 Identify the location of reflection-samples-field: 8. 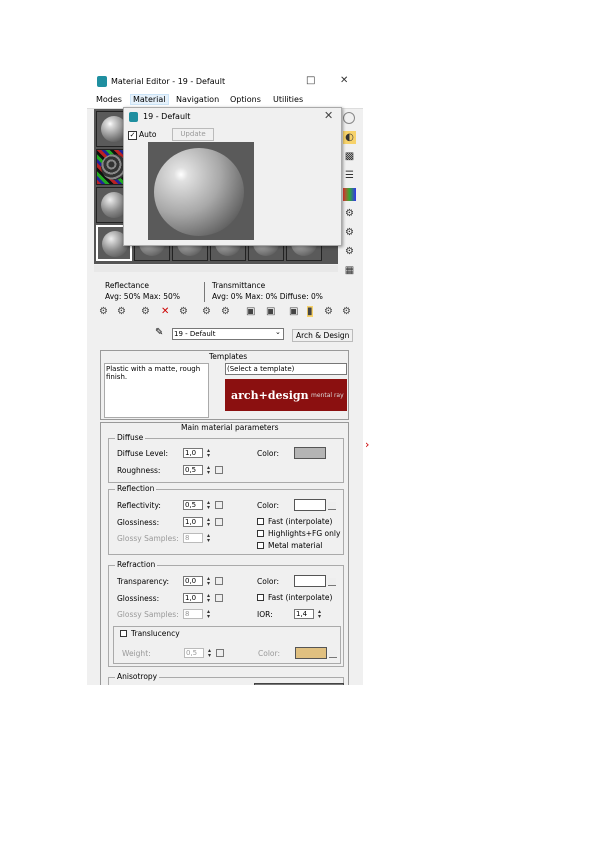
(193, 538).